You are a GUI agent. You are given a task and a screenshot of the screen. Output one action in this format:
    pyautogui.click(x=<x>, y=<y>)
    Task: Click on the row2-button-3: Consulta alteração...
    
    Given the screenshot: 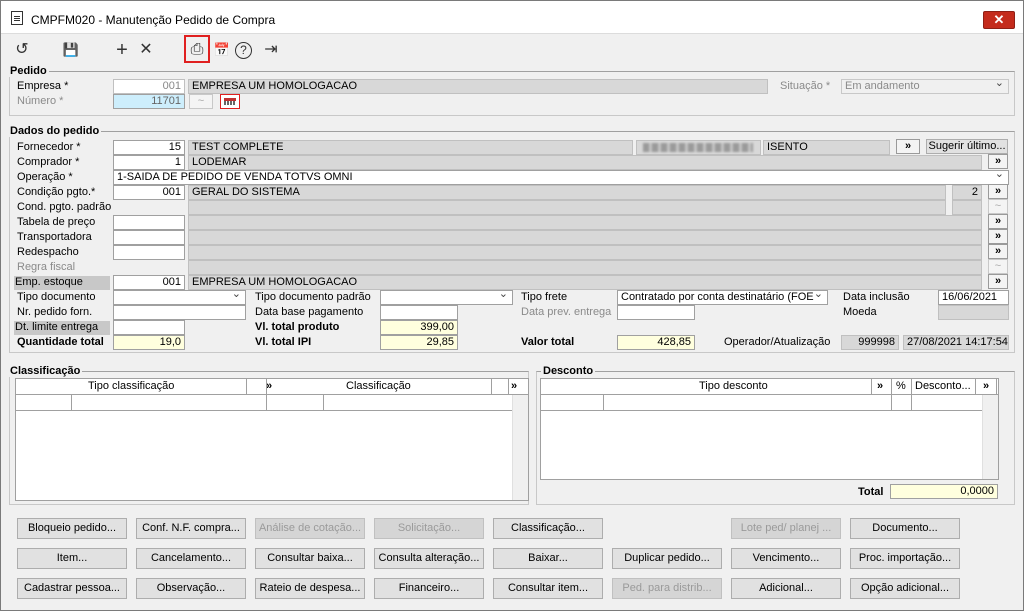 What is the action you would take?
    pyautogui.click(x=429, y=558)
    